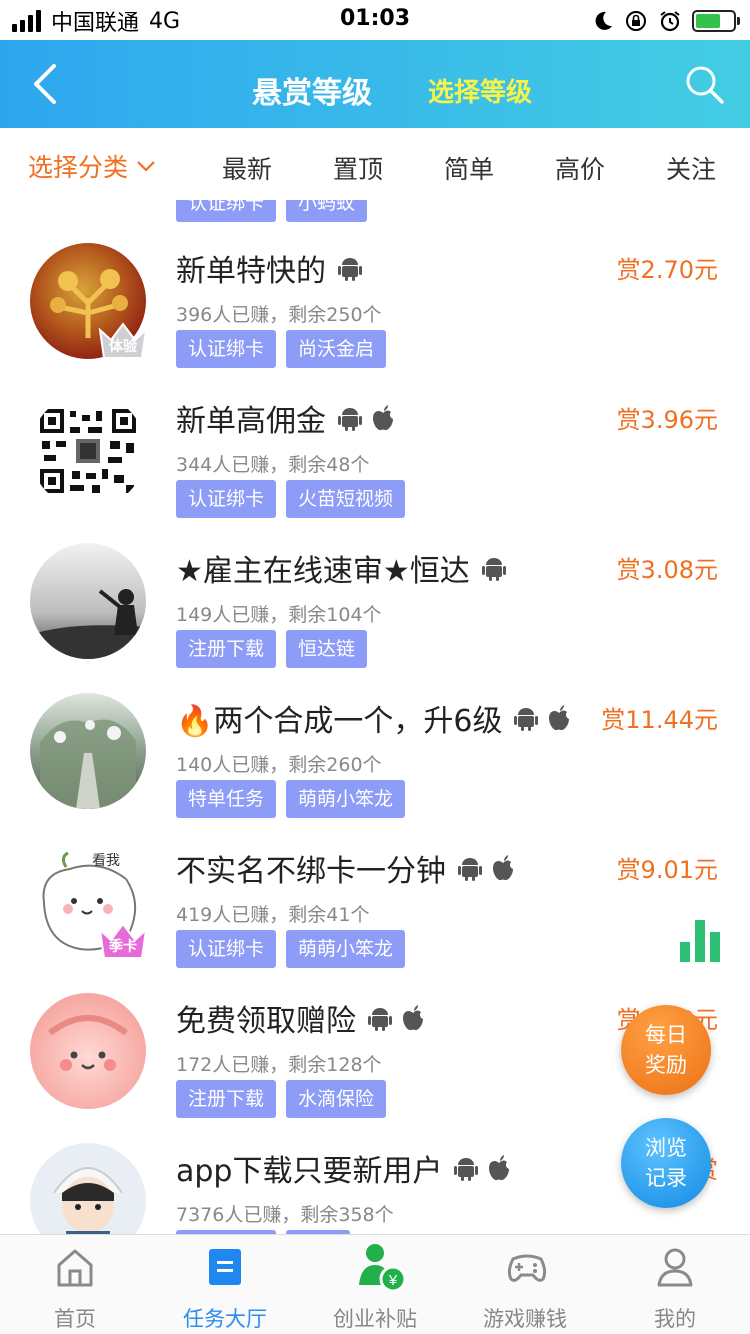  Describe the element at coordinates (525, 1284) in the screenshot. I see `nav-games: 游戏赚钱` at that location.